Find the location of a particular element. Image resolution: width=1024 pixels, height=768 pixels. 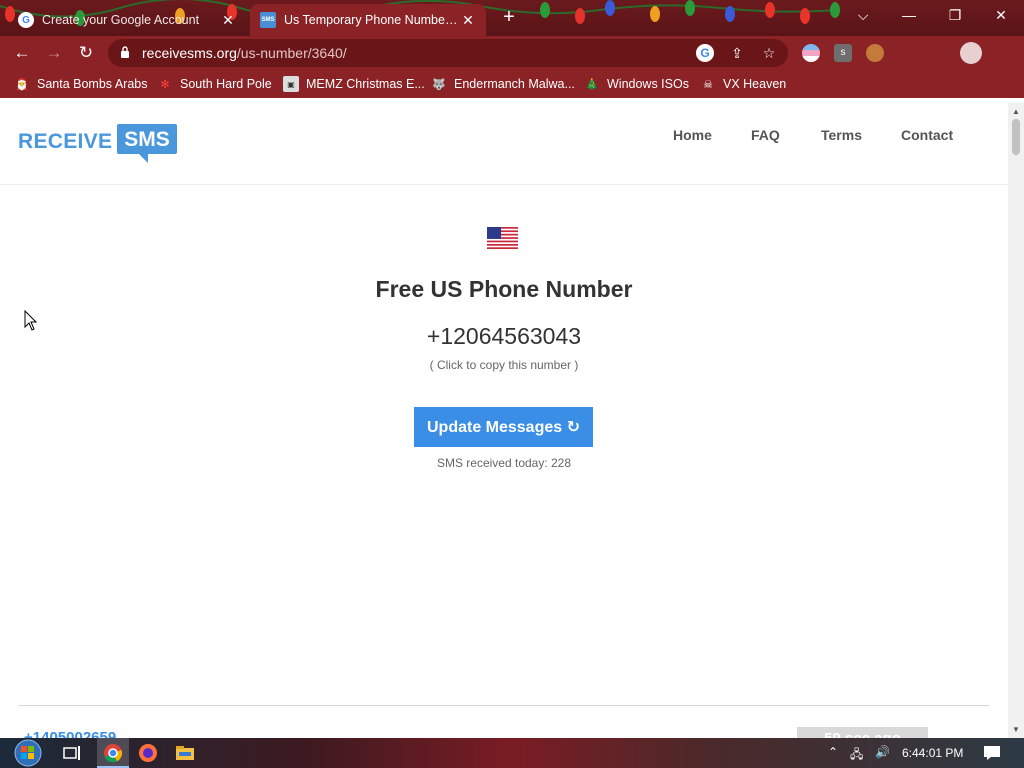

bookmark-label: South Hard Pole is located at coordinates (226, 84).